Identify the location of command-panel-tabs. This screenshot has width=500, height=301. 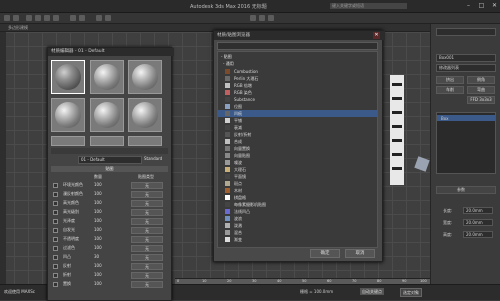
(466, 32).